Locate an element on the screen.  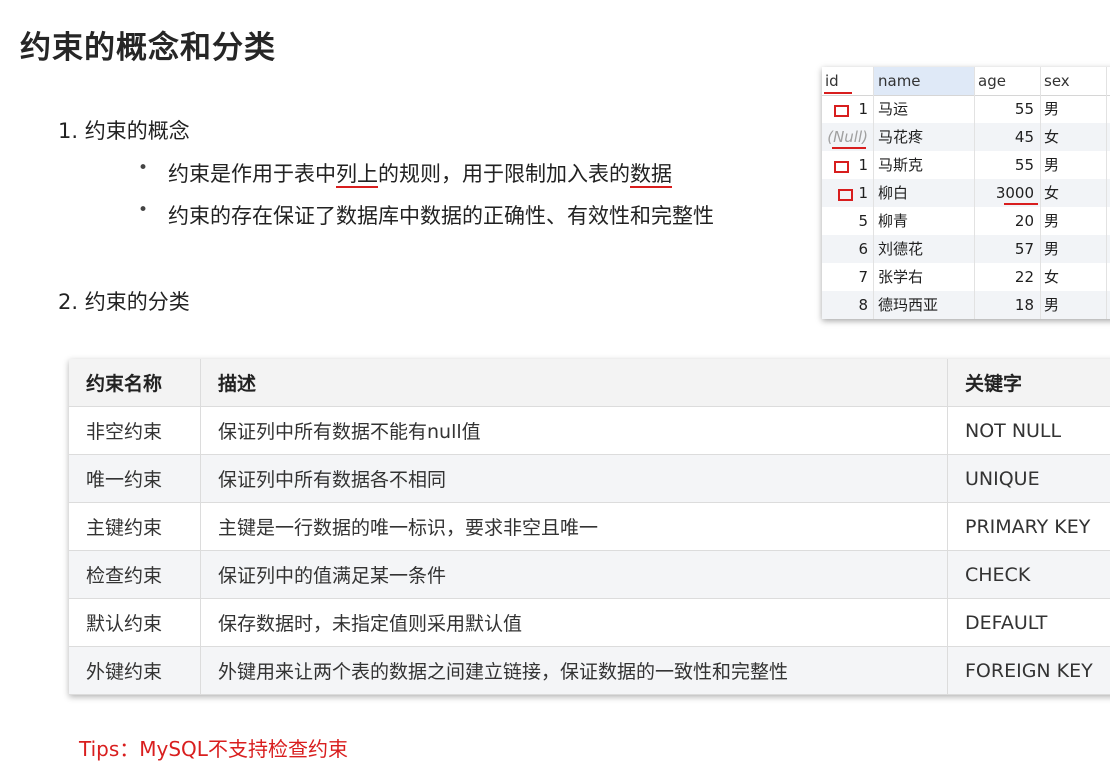
grid-header-row: id name age sex is located at coordinates (966, 81).